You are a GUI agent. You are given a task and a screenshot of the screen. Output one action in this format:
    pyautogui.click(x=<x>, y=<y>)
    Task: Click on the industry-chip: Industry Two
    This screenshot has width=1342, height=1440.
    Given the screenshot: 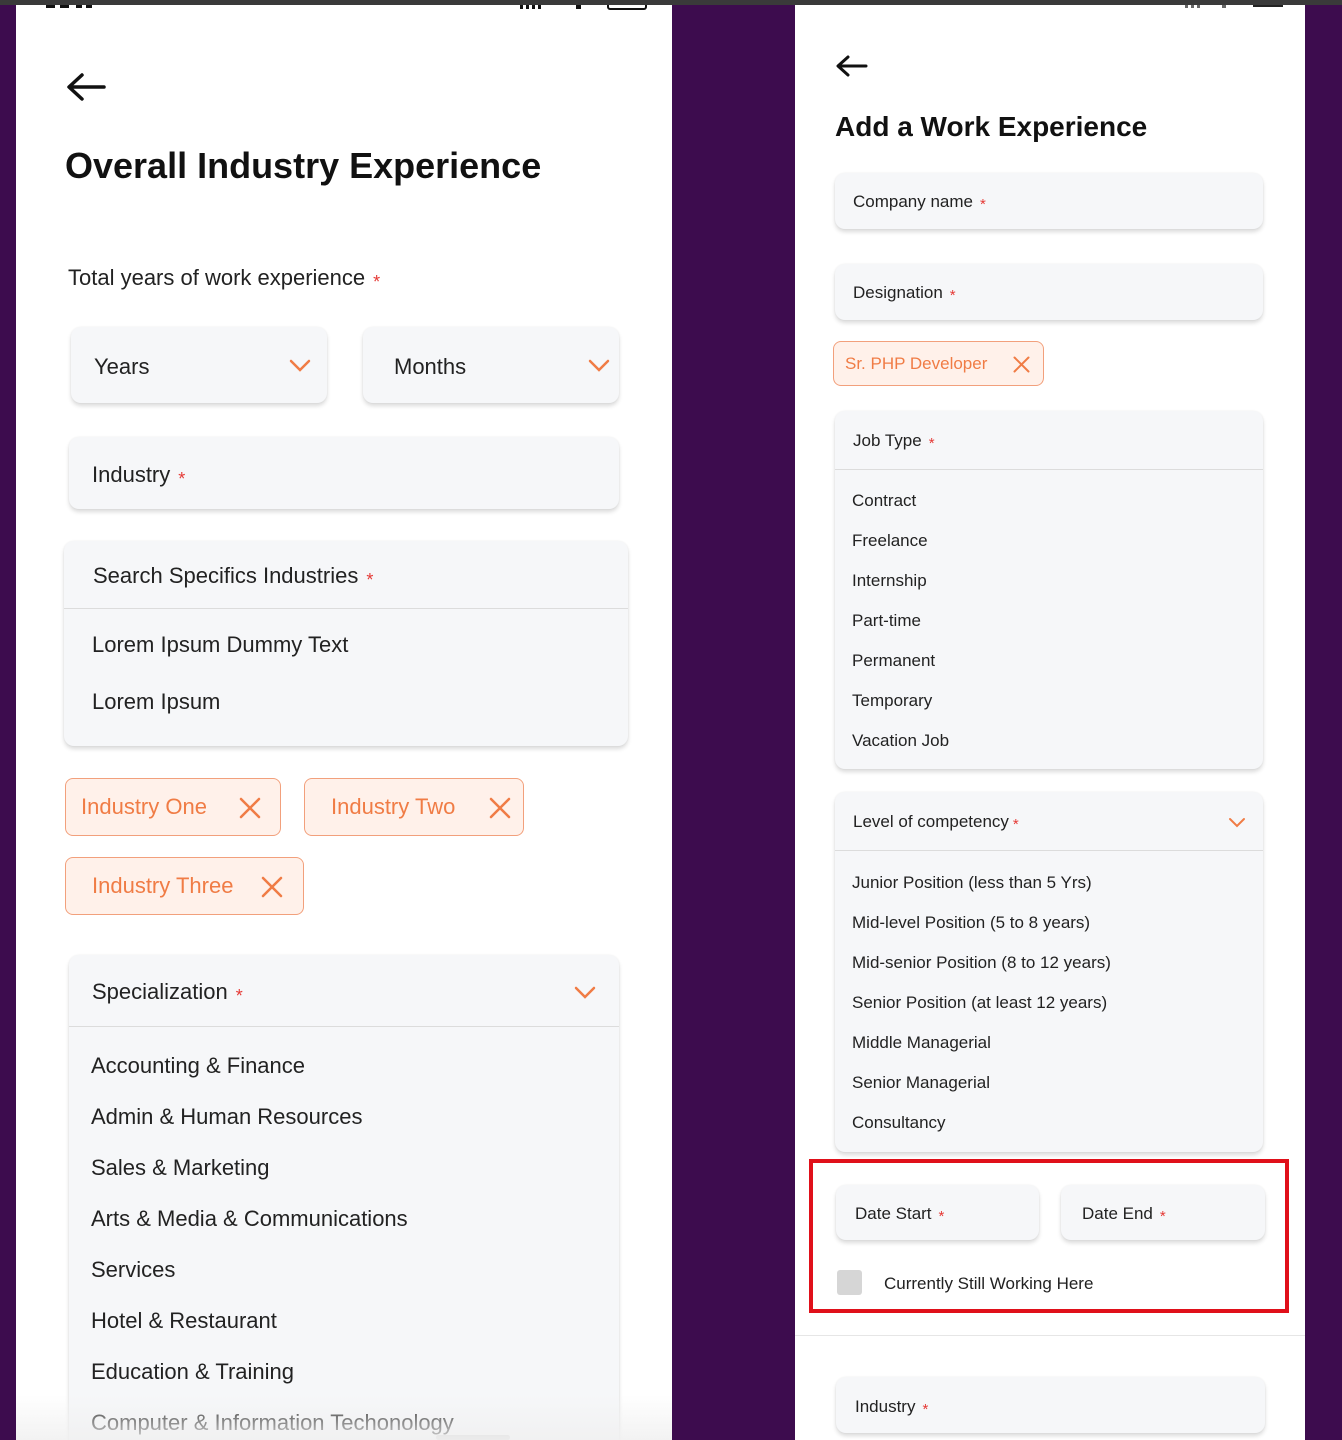 What is the action you would take?
    pyautogui.click(x=414, y=807)
    